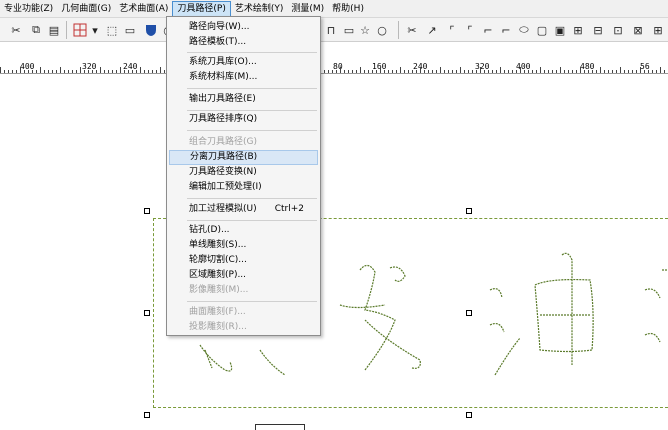 The image size is (668, 430). What do you see at coordinates (638, 30) in the screenshot?
I see `node-tool-4-icon: ⊠` at bounding box center [638, 30].